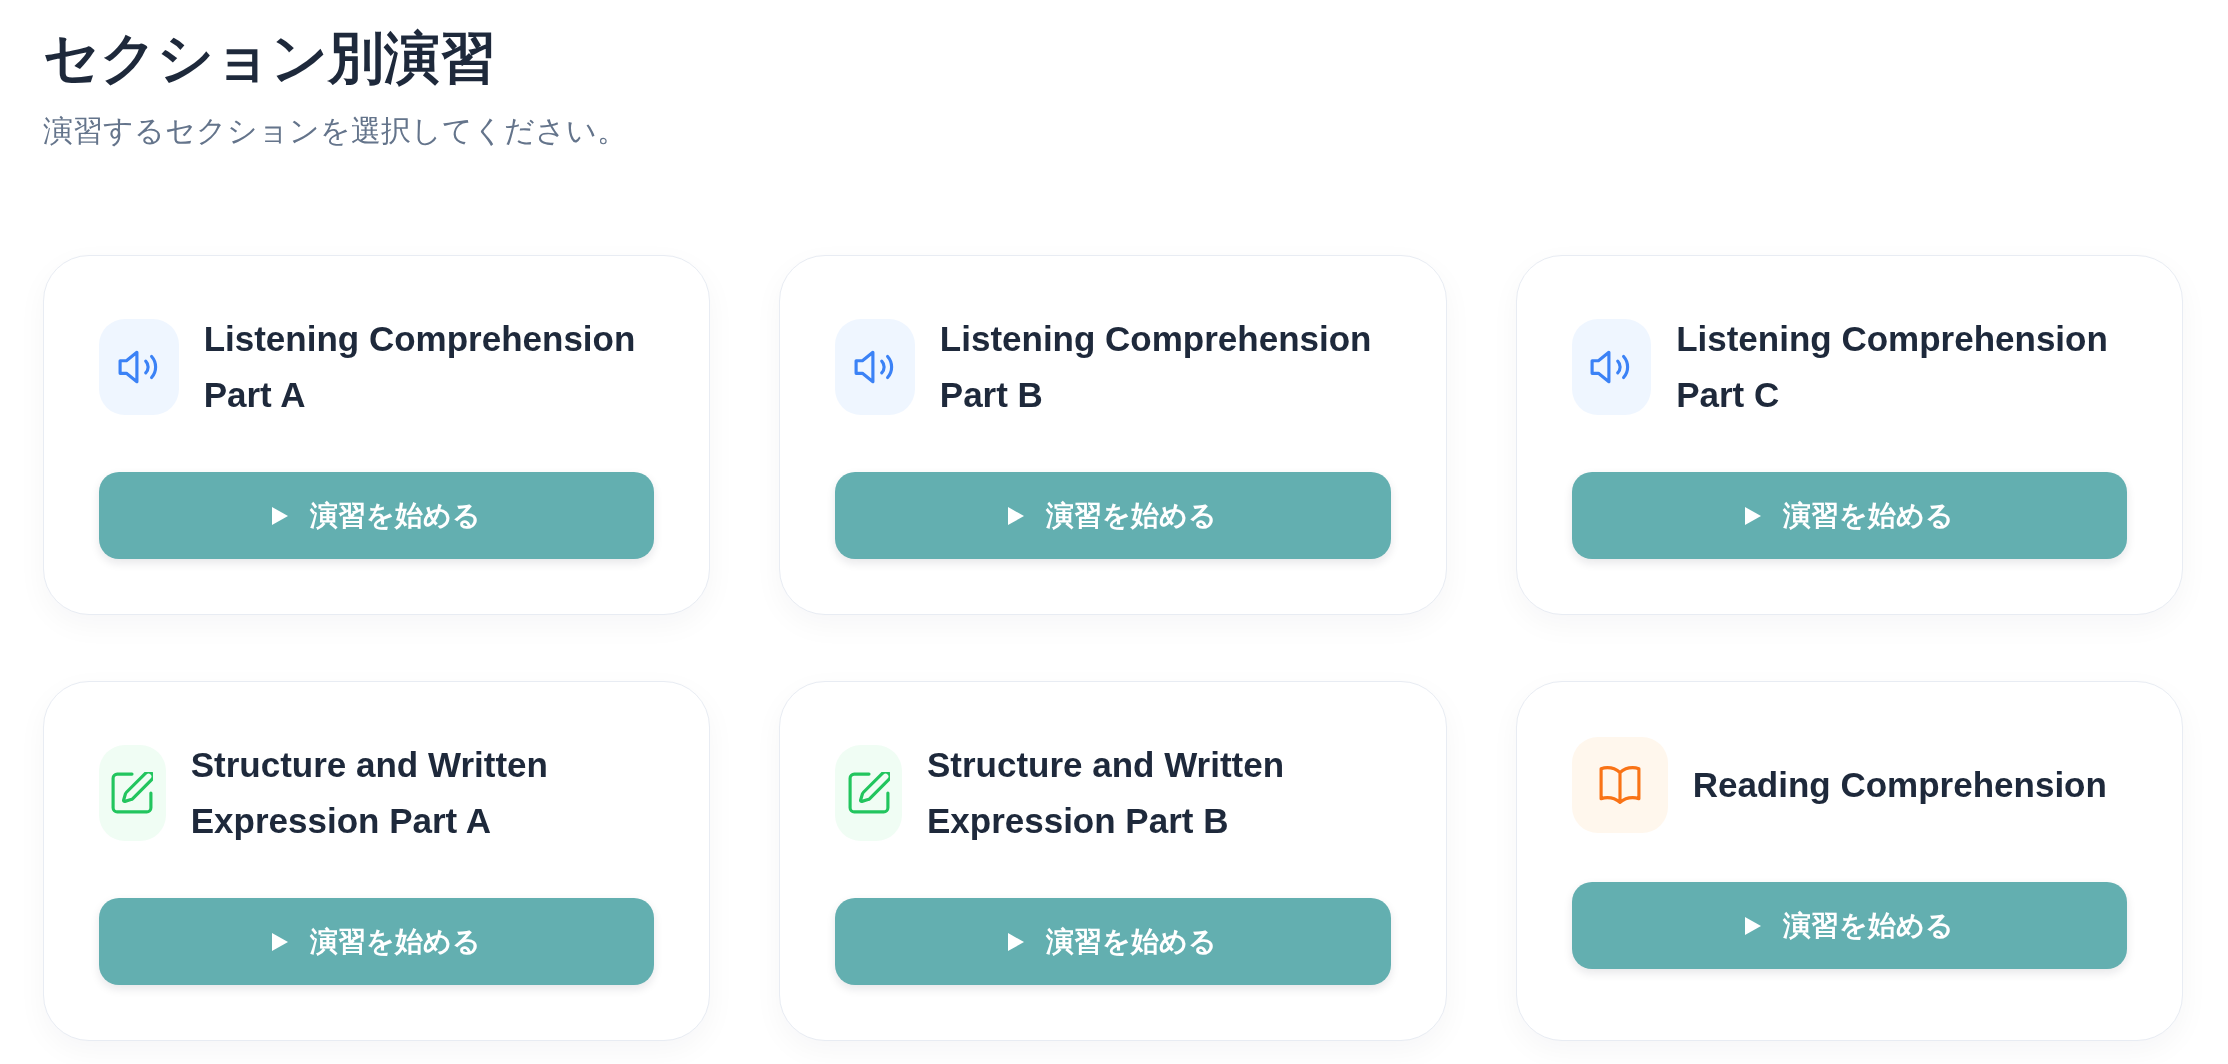 Image resolution: width=2228 pixels, height=1064 pixels. Describe the element at coordinates (1899, 785) in the screenshot. I see `section-title: Reading Comprehension` at that location.